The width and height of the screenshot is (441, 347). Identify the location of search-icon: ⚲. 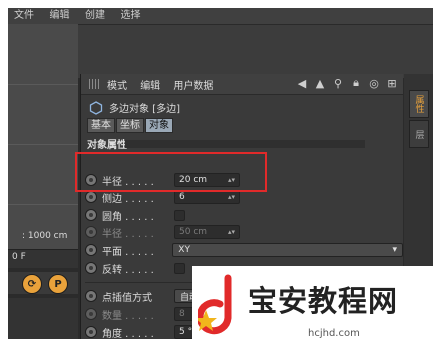
(338, 83).